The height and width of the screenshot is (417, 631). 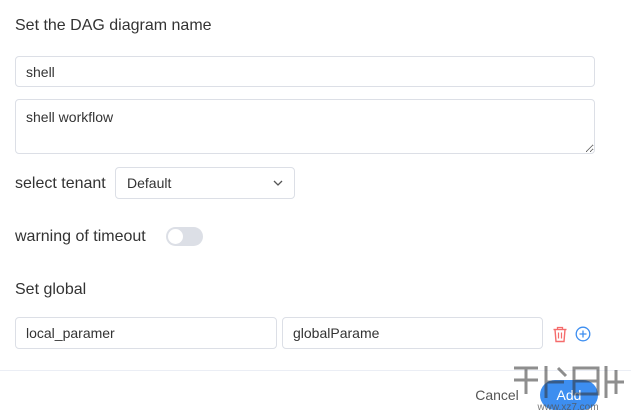 I want to click on chevron-down-icon, so click(x=278, y=183).